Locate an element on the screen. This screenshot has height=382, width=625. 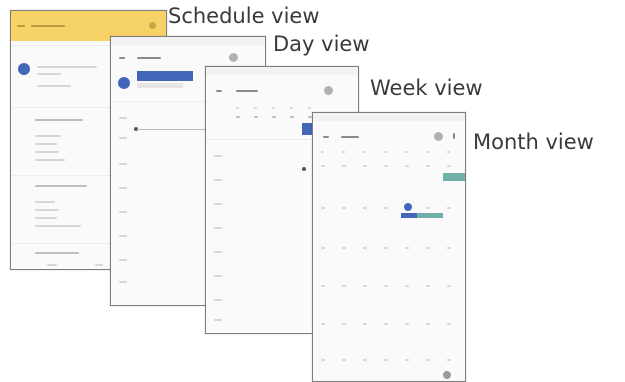
label-month-view: Month view is located at coordinates (533, 142).